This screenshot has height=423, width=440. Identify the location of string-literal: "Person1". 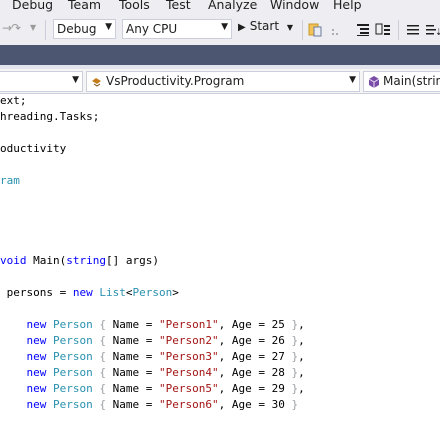
(188, 324).